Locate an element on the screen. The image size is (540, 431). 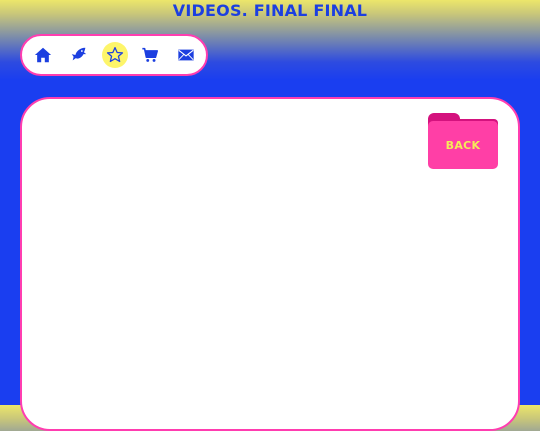
star-icon is located at coordinates (115, 54).